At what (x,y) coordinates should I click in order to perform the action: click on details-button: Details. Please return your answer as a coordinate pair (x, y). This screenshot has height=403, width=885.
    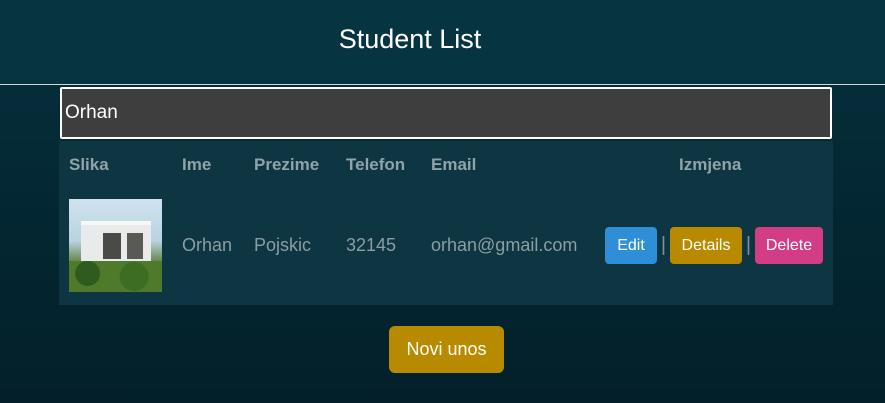
    Looking at the image, I should click on (706, 245).